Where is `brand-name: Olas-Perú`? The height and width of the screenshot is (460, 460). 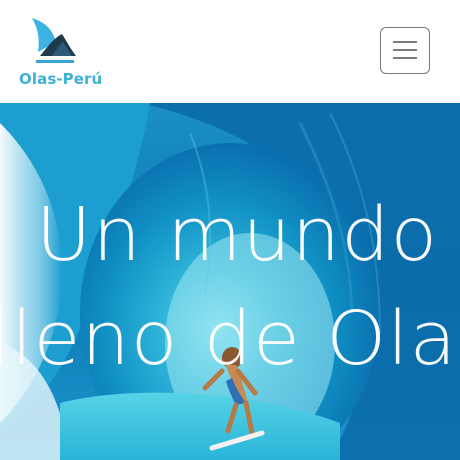 brand-name: Olas-Perú is located at coordinates (61, 79).